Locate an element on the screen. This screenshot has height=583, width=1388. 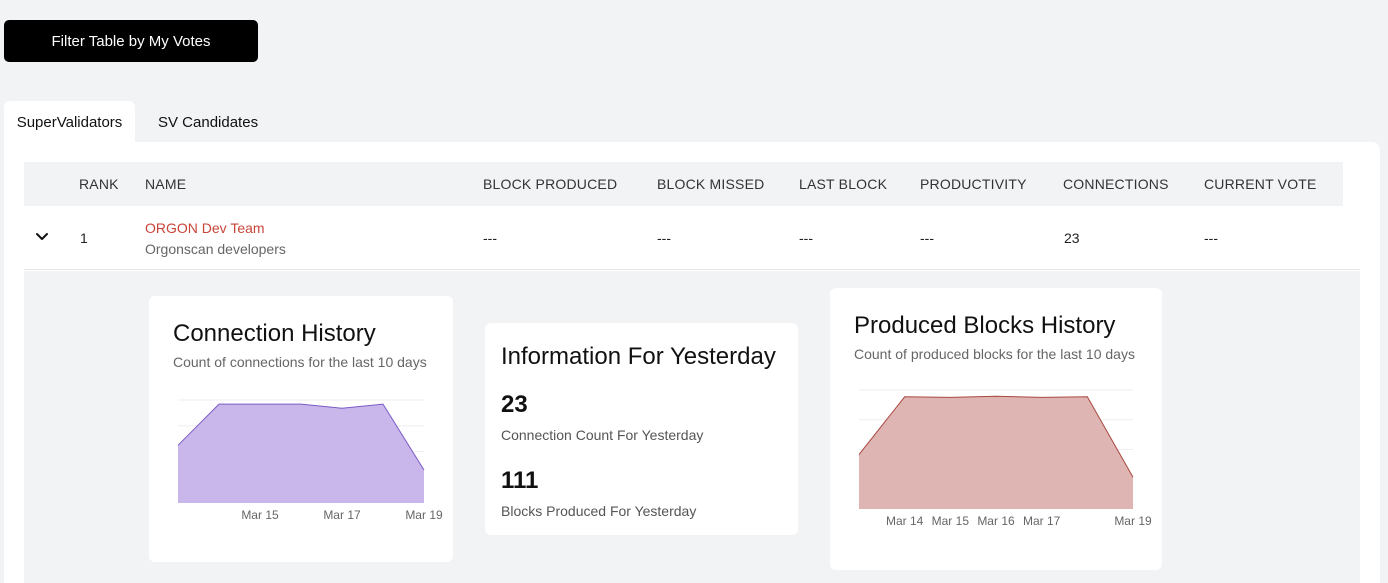
blocks-chart-tick-label: Mar 19 is located at coordinates (1133, 521).